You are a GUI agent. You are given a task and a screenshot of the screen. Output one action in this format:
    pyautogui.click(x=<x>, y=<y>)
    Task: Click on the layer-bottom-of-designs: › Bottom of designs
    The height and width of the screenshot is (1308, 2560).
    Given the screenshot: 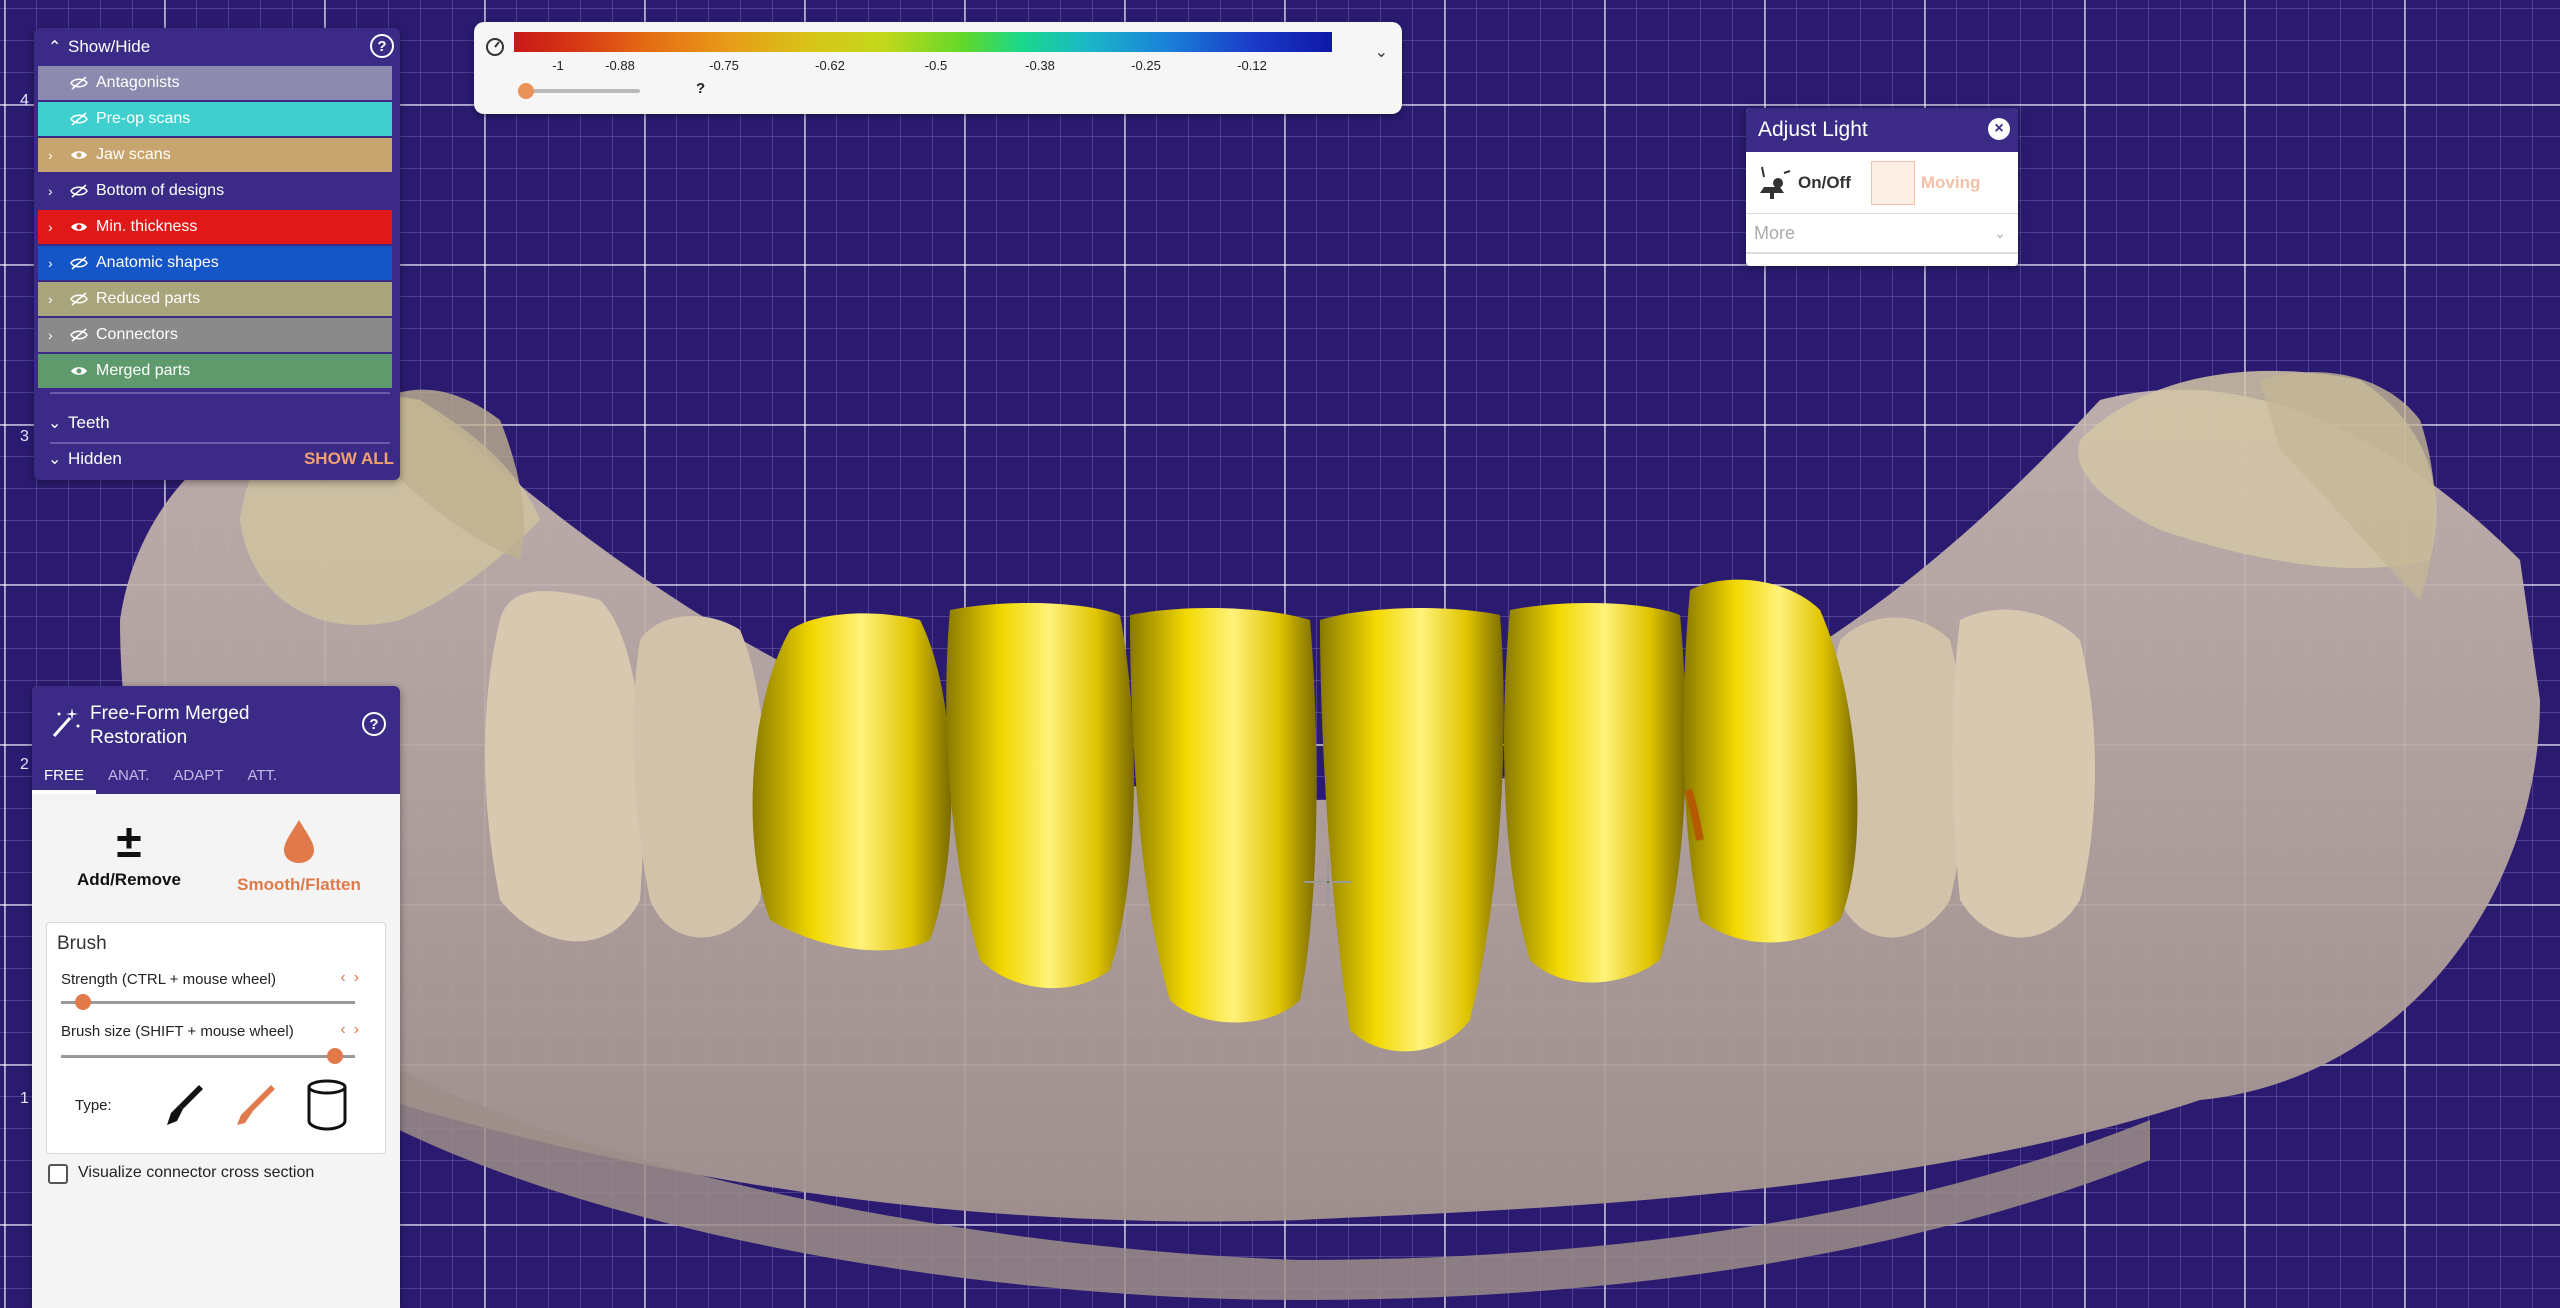 What is the action you would take?
    pyautogui.click(x=215, y=191)
    